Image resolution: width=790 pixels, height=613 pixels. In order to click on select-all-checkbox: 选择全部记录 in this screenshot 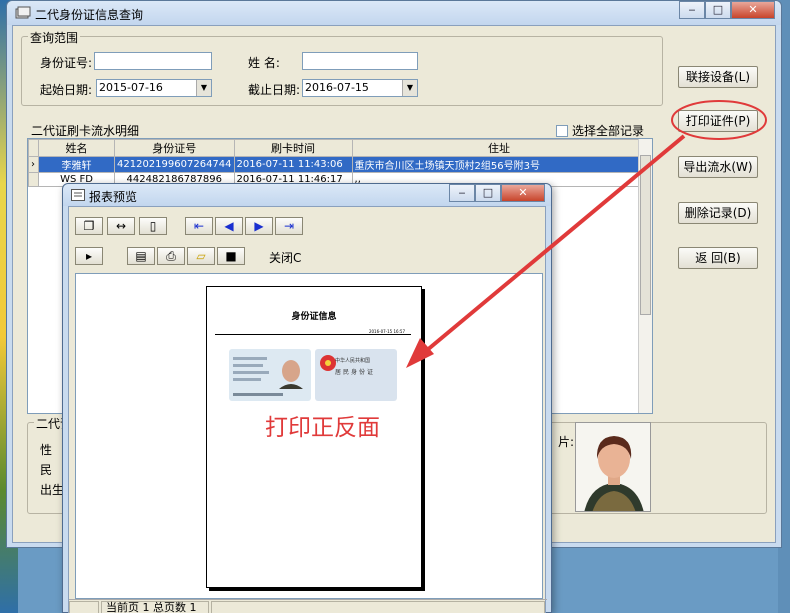, I will do `click(600, 130)`.